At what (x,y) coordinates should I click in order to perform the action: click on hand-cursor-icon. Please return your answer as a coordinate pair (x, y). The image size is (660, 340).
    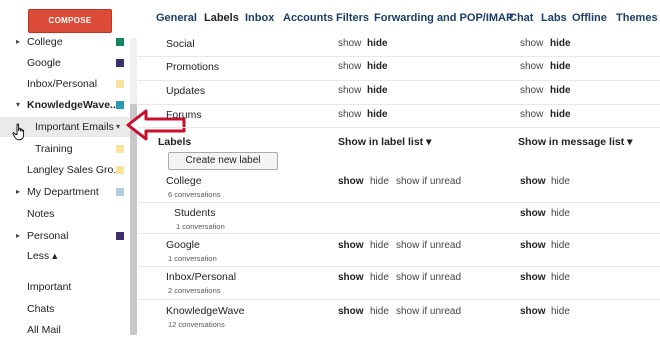
    Looking at the image, I should click on (18, 132).